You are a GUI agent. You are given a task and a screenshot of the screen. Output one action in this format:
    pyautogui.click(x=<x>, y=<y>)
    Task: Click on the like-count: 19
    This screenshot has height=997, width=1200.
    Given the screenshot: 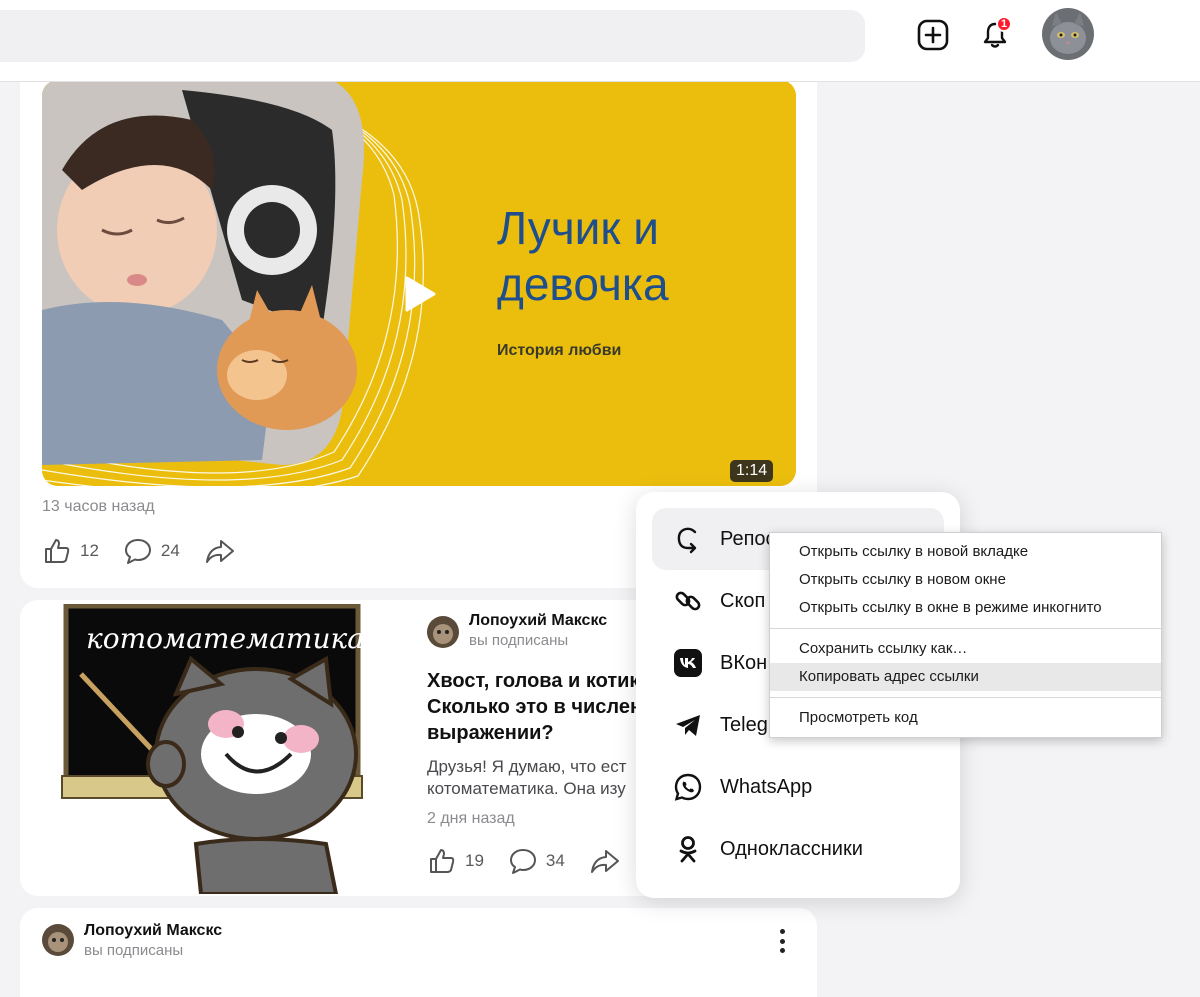 What is the action you would take?
    pyautogui.click(x=474, y=860)
    